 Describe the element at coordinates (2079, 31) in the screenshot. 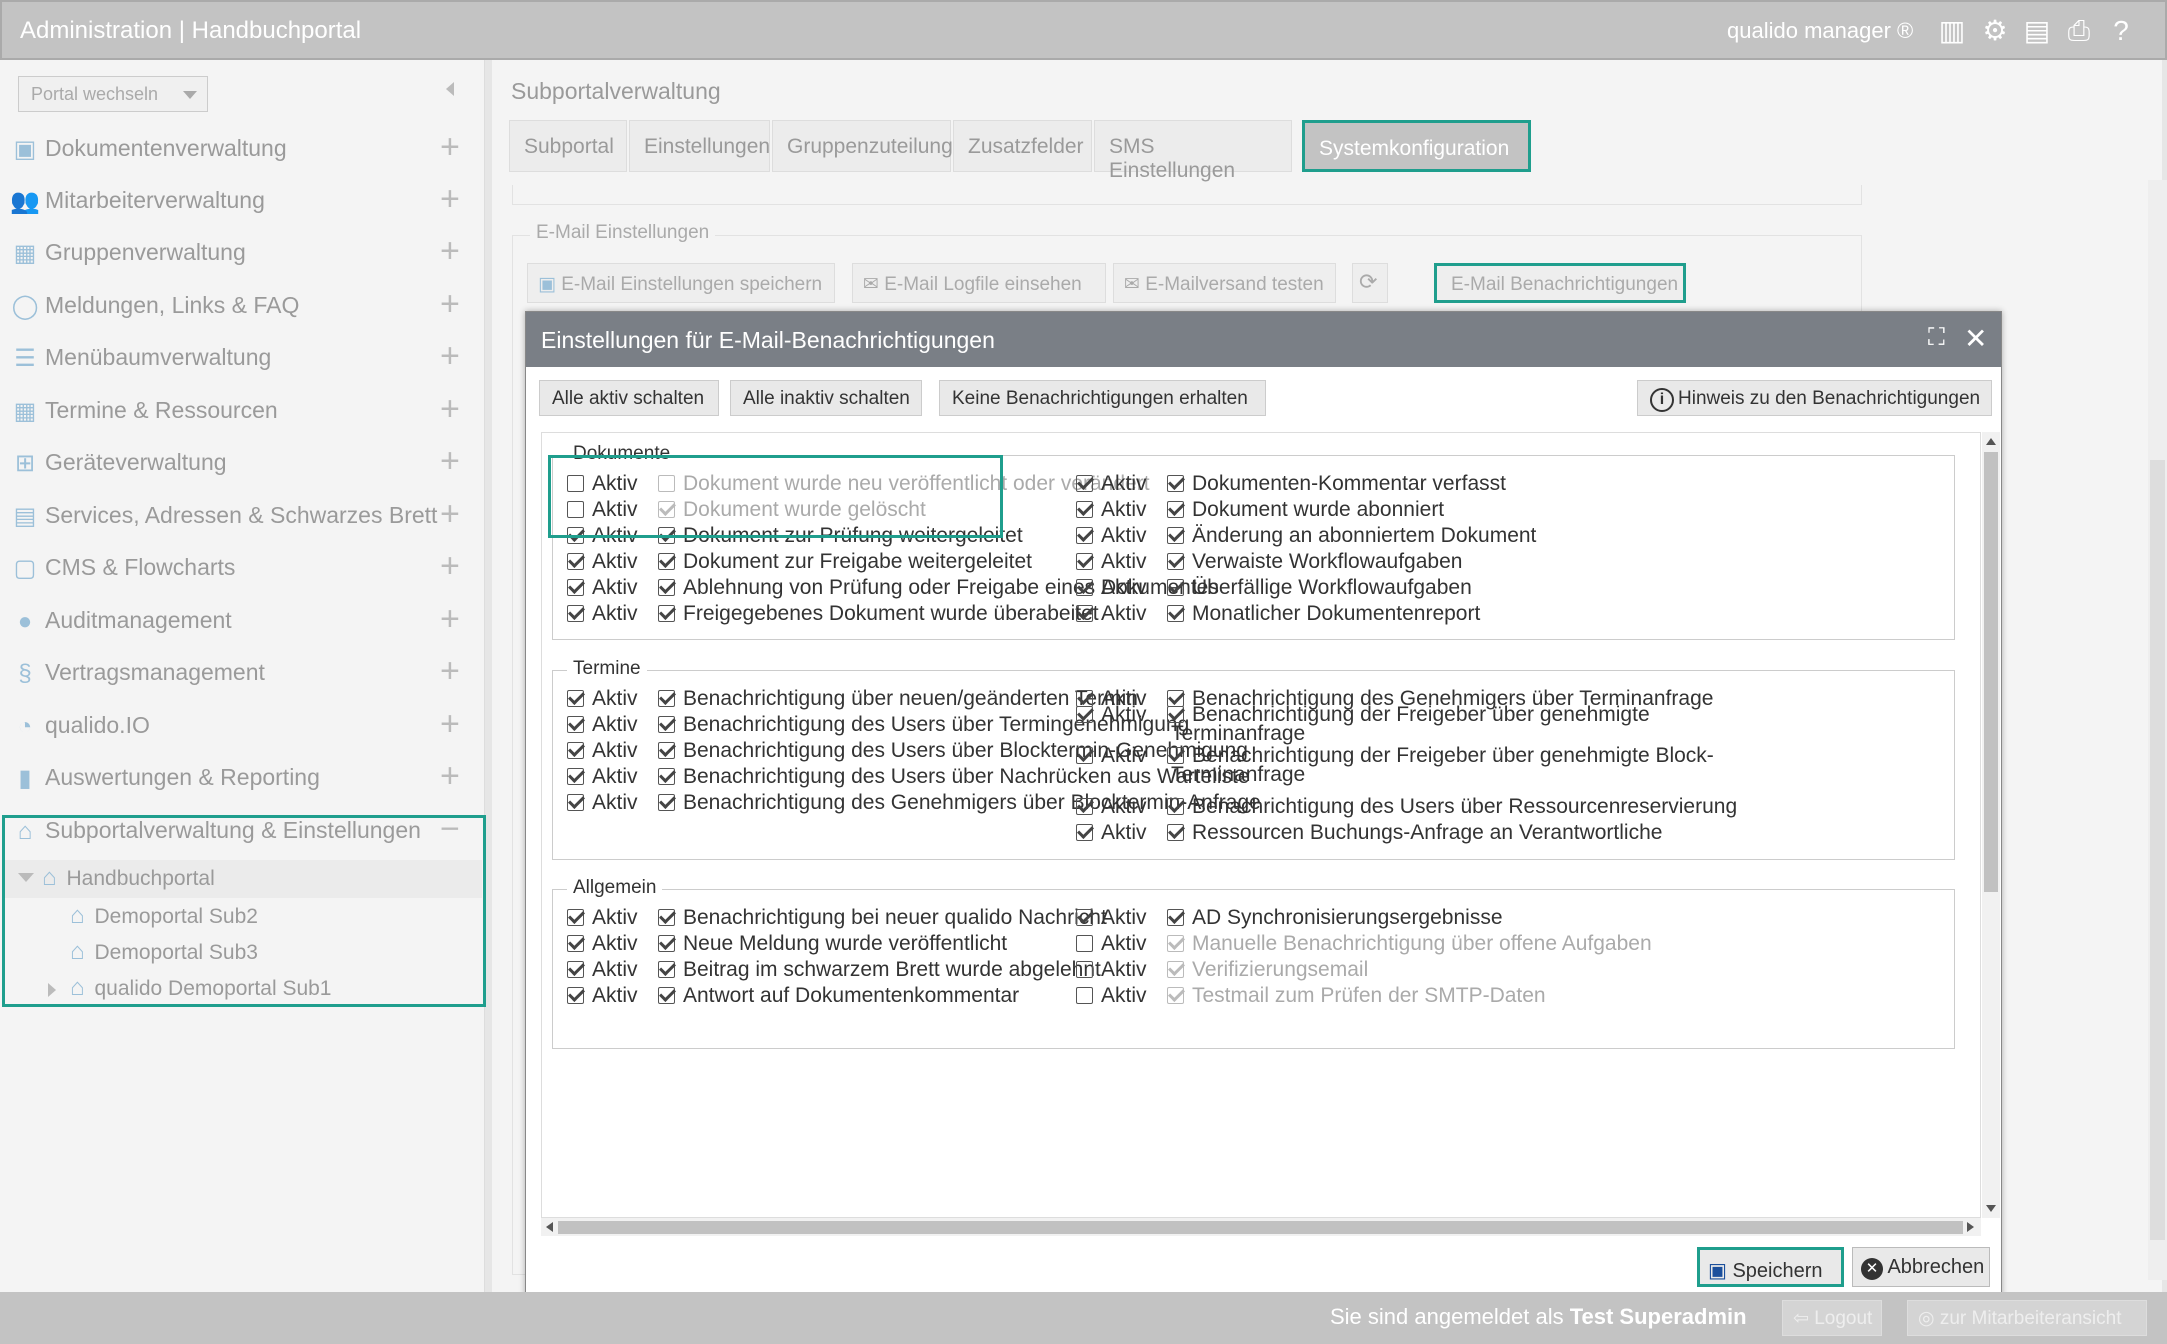

I see `print-icon: ⎙` at that location.